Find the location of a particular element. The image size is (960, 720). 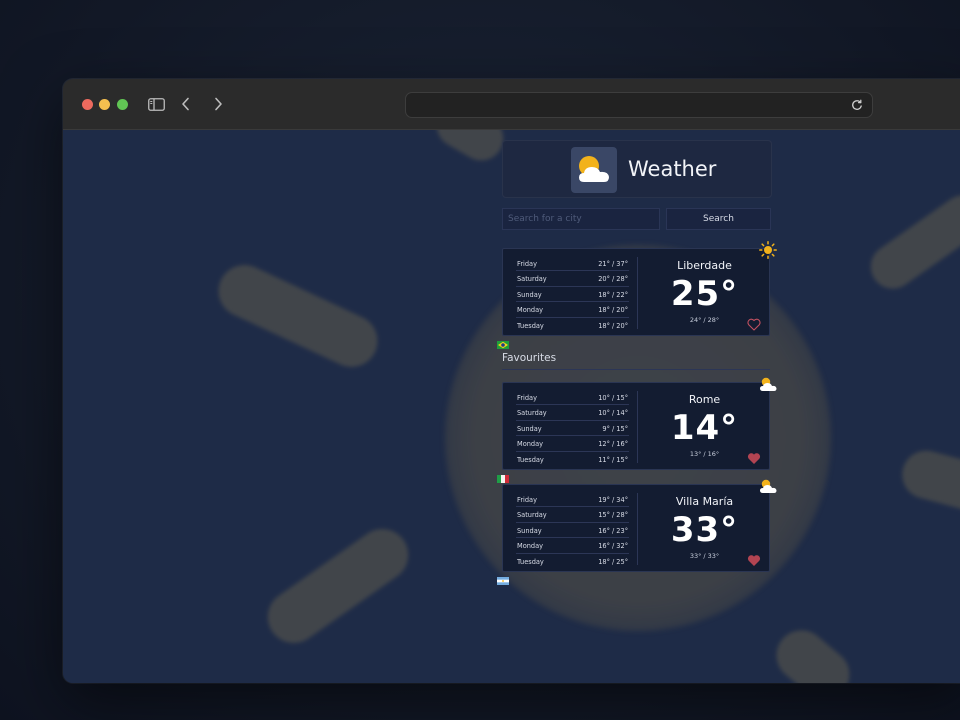

sun-icon is located at coordinates (768, 250).